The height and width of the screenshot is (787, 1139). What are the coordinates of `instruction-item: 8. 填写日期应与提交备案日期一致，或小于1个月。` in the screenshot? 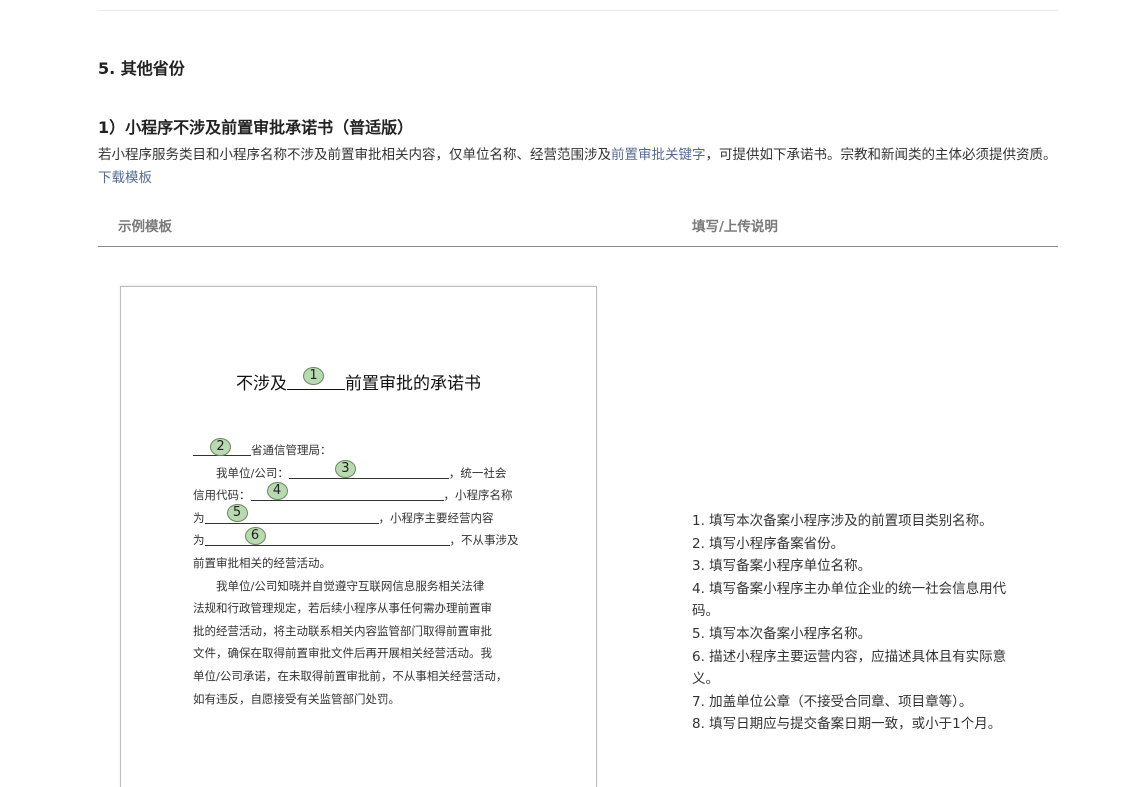 It's located at (847, 724).